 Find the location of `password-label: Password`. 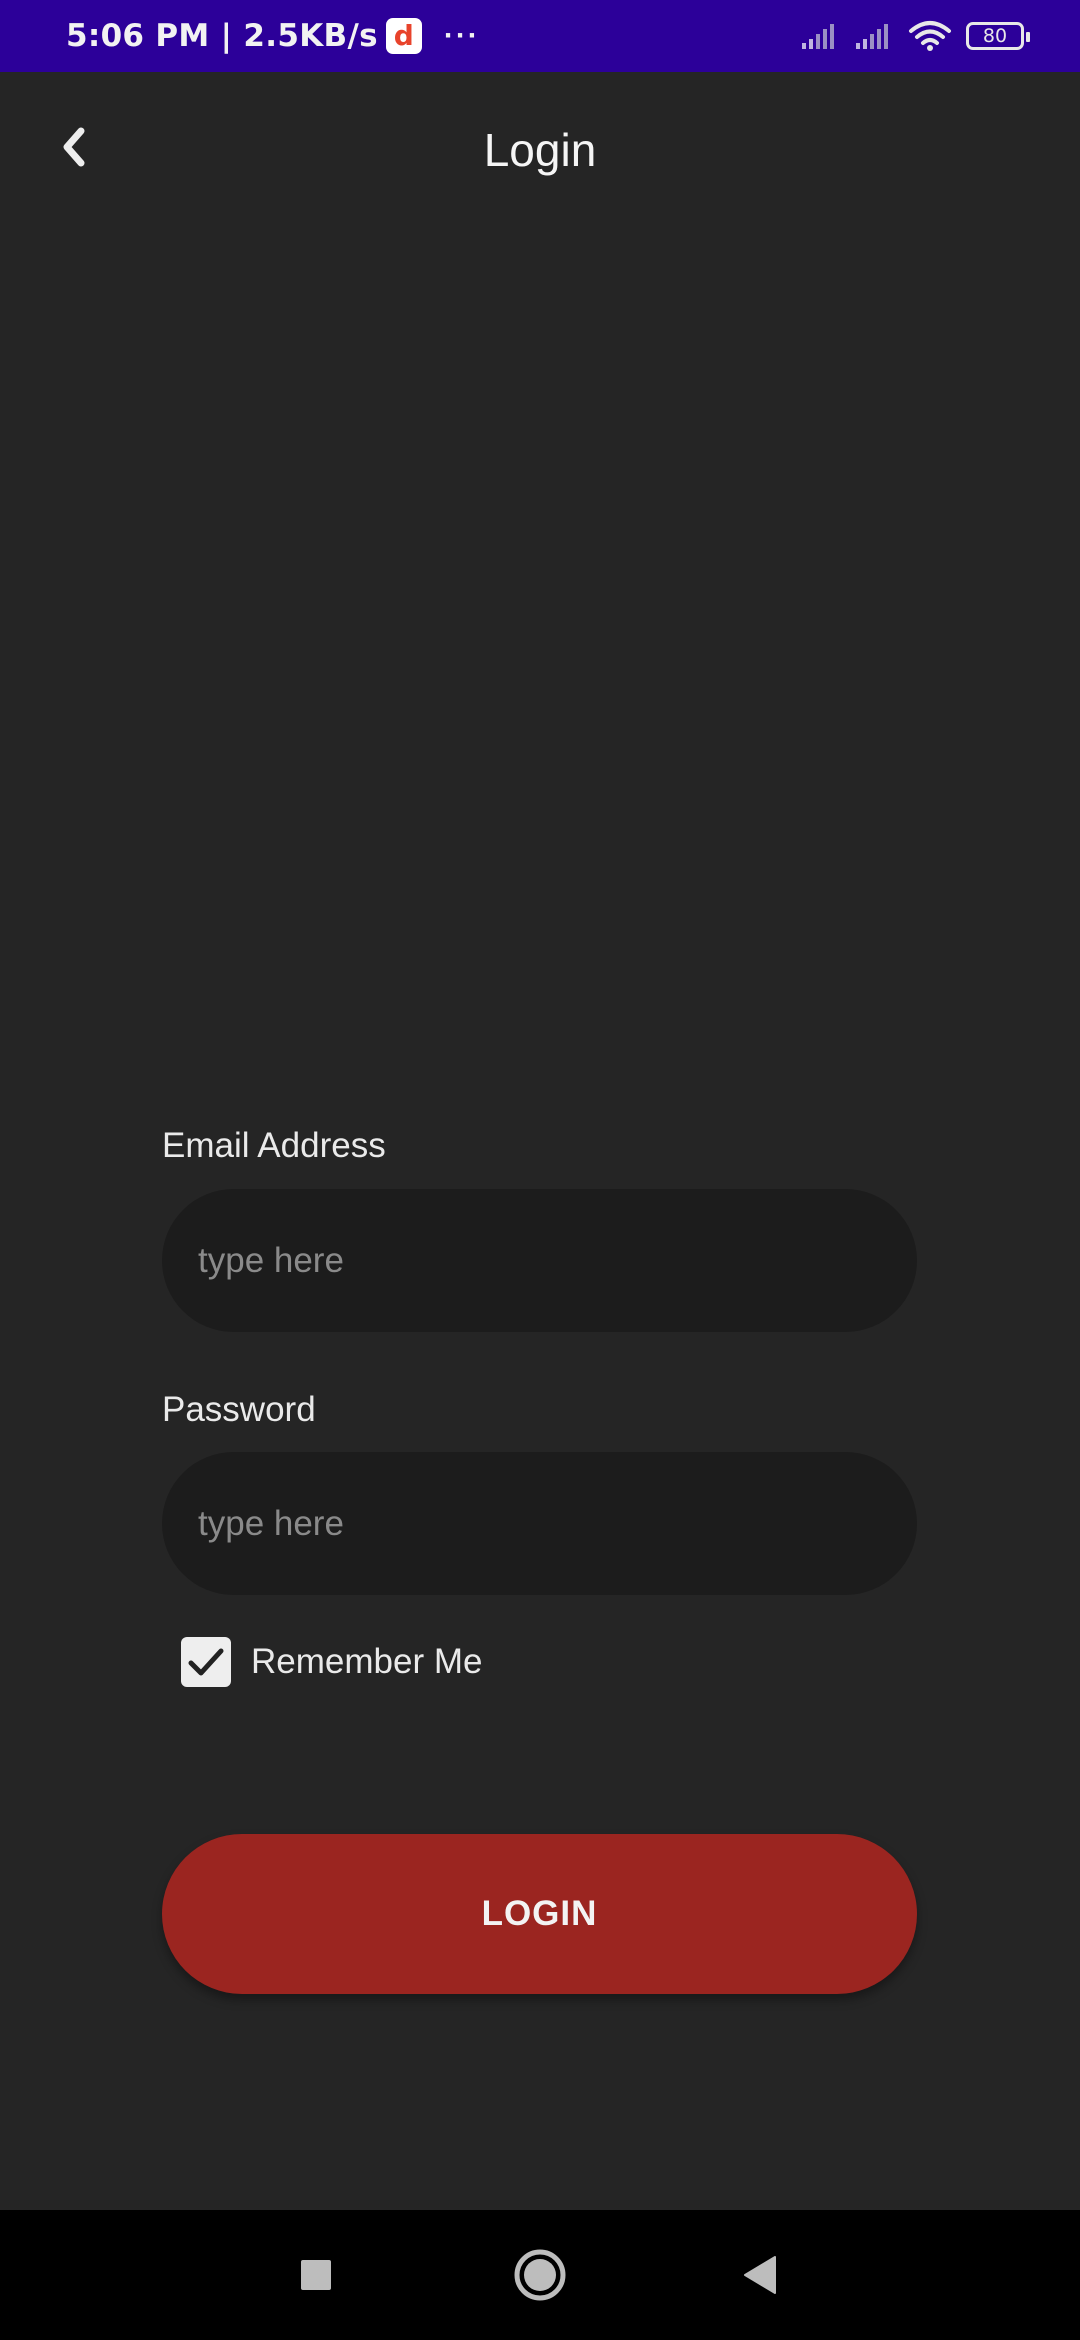

password-label: Password is located at coordinates (239, 1409).